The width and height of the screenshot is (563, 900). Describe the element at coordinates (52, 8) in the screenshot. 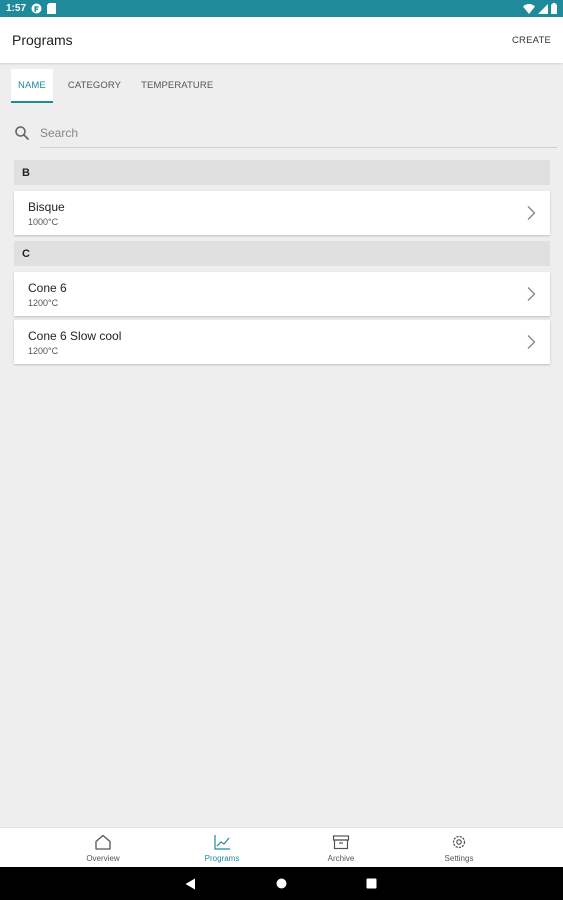

I see `sd-card-icon` at that location.